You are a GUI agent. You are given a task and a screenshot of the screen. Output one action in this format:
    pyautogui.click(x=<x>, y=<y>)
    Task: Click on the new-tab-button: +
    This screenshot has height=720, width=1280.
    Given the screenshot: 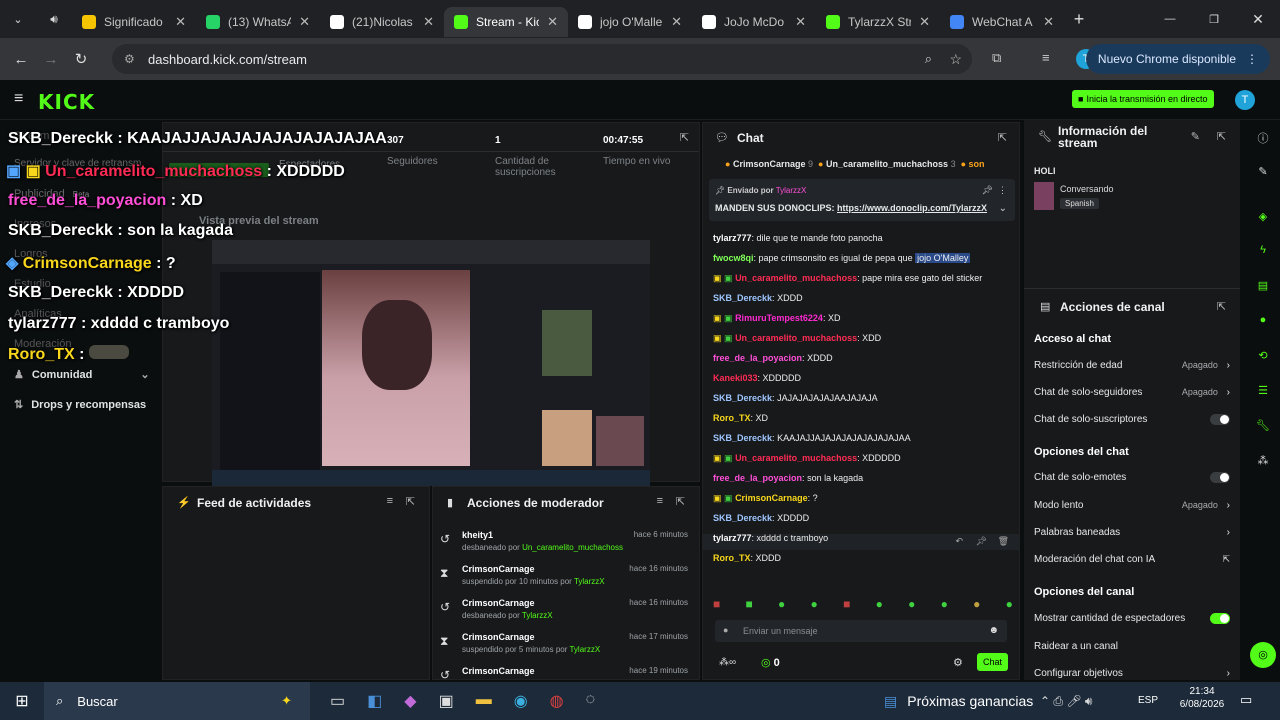 What is the action you would take?
    pyautogui.click(x=1079, y=19)
    